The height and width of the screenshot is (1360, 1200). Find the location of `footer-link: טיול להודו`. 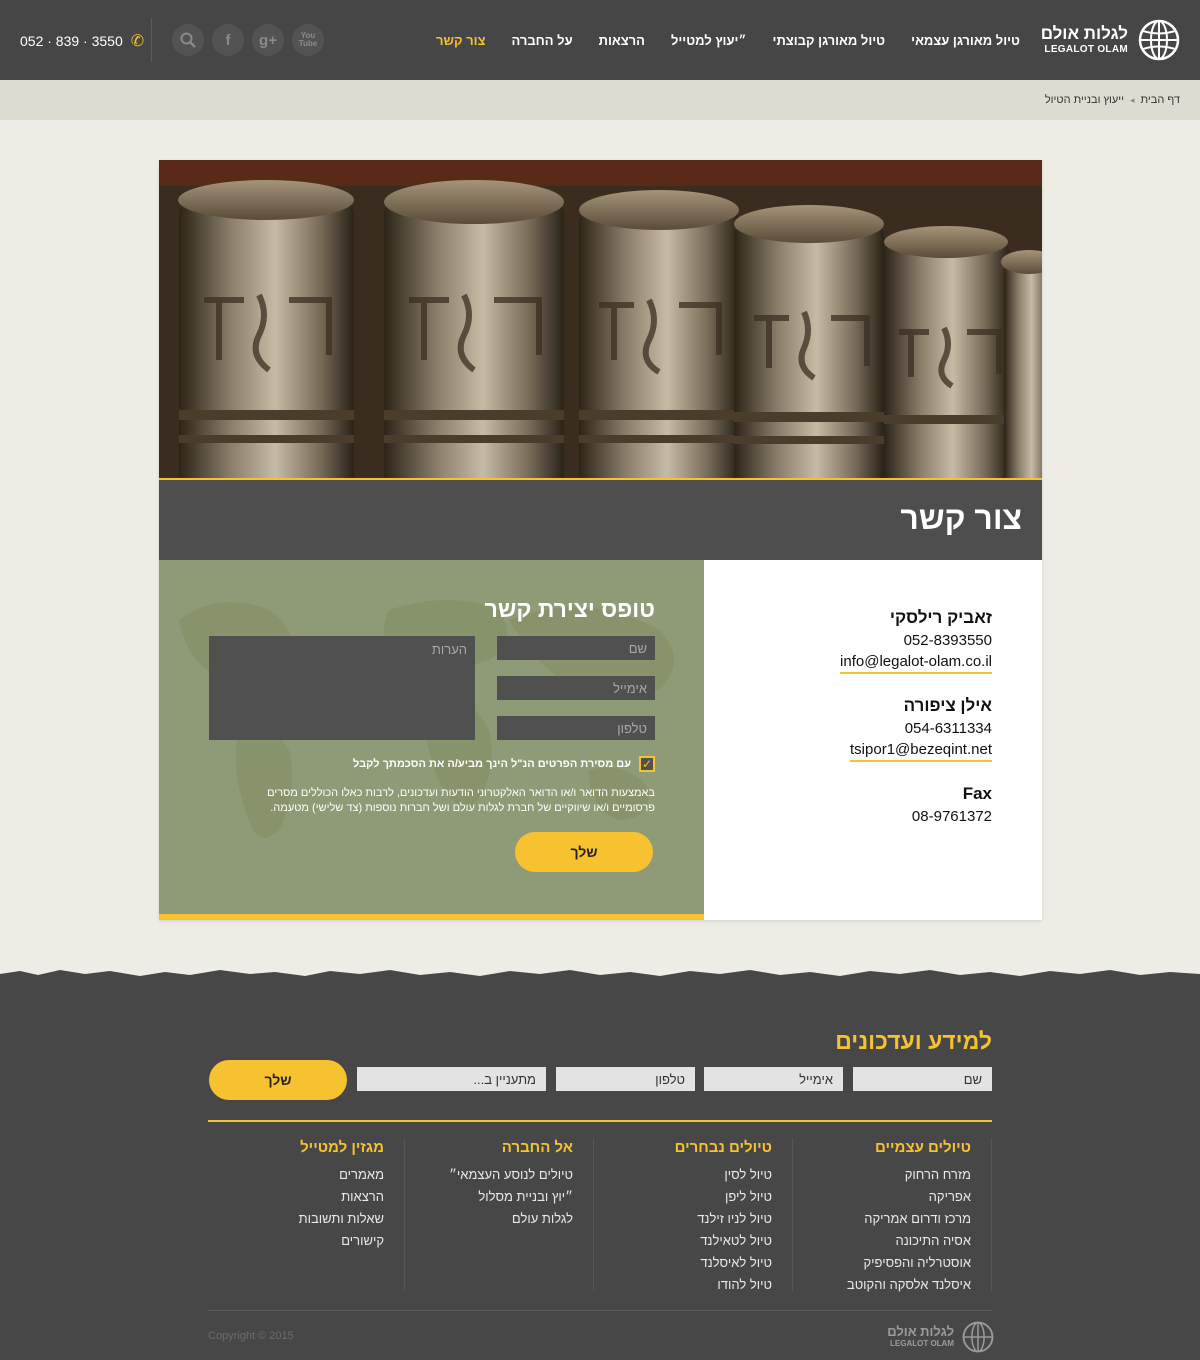

footer-link: טיול להודו is located at coordinates (684, 1285).